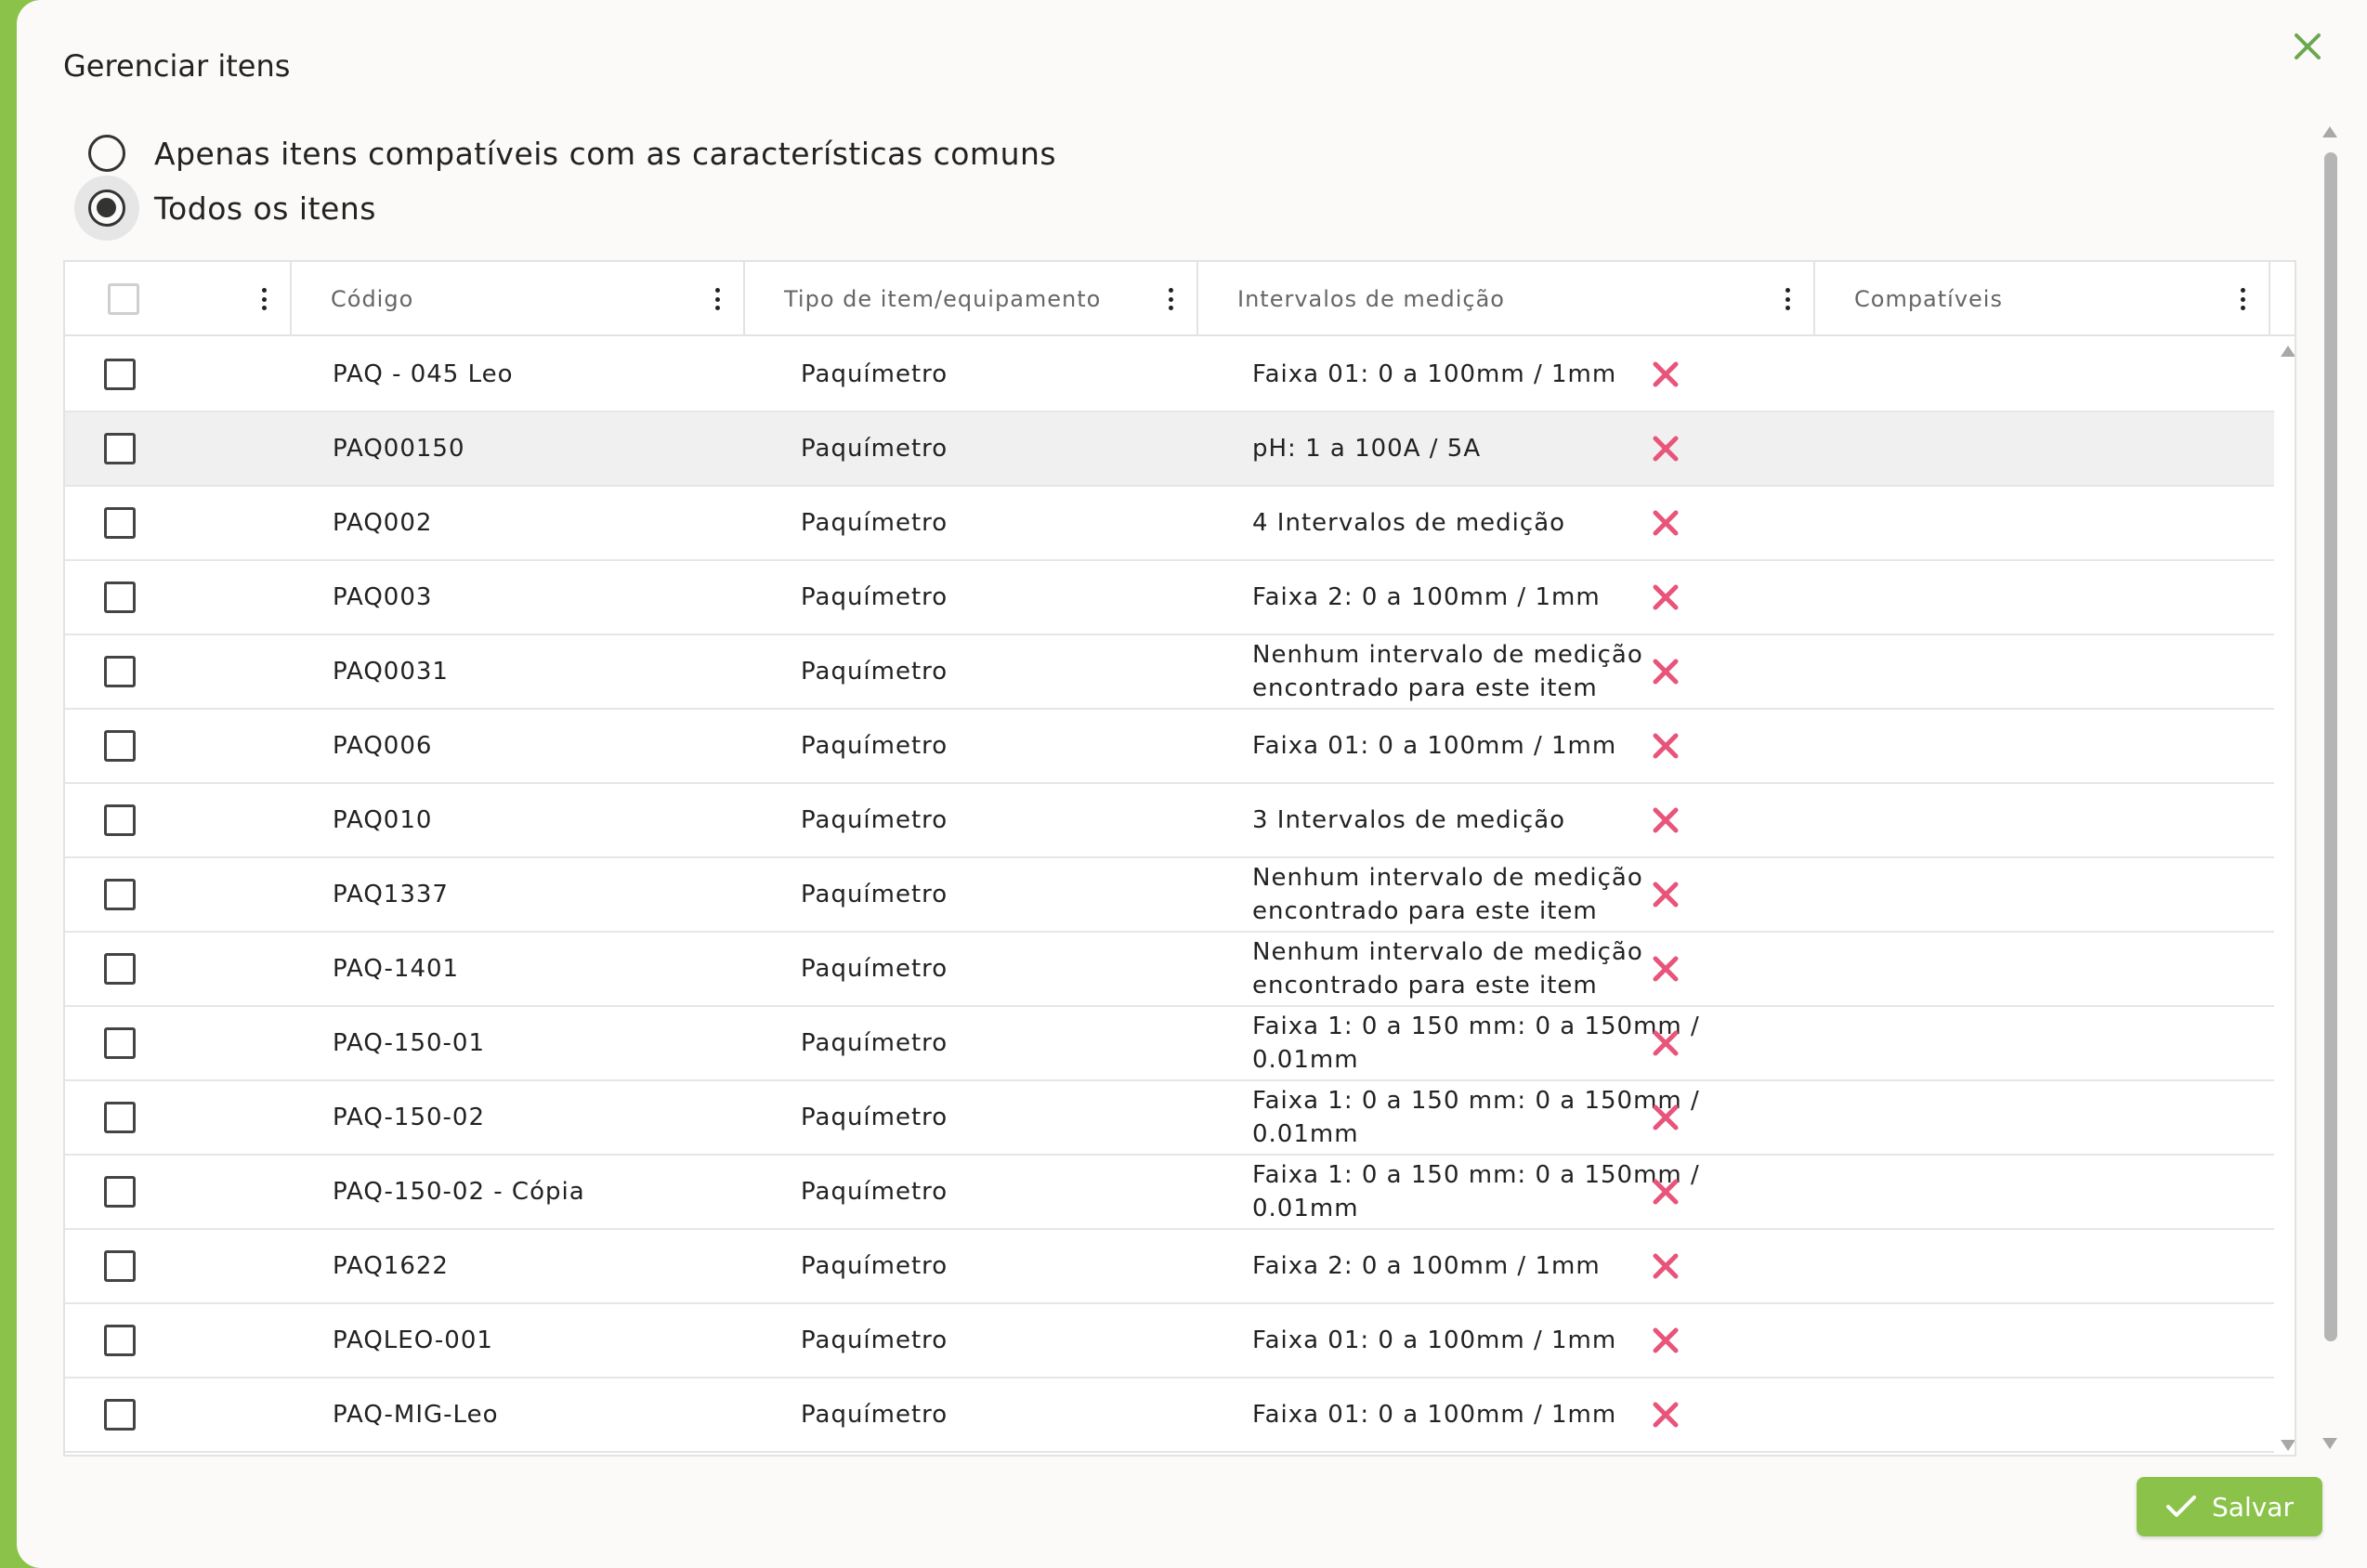  Describe the element at coordinates (1928, 299) in the screenshot. I see `header-label: Compatíveis` at that location.